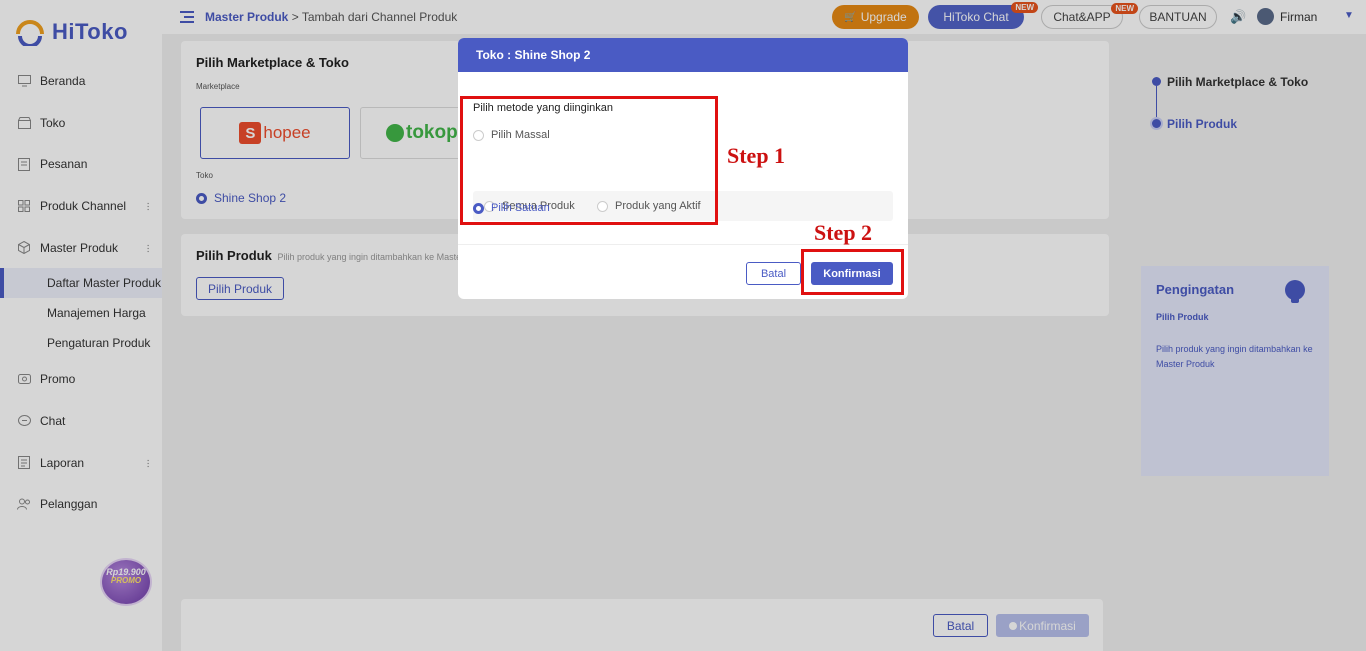 The image size is (1366, 651). What do you see at coordinates (533, 55) in the screenshot?
I see `modal-title: Toko : Shine Shop 2` at bounding box center [533, 55].